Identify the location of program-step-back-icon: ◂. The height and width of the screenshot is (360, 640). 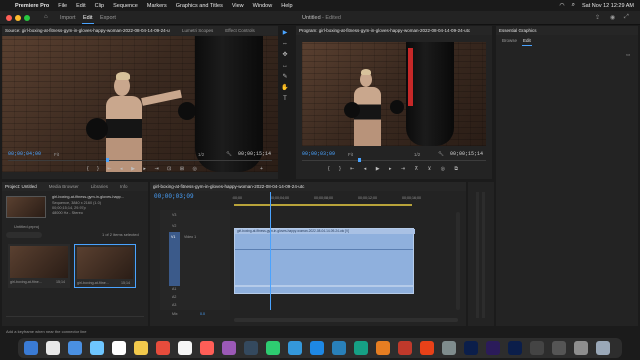
(365, 169).